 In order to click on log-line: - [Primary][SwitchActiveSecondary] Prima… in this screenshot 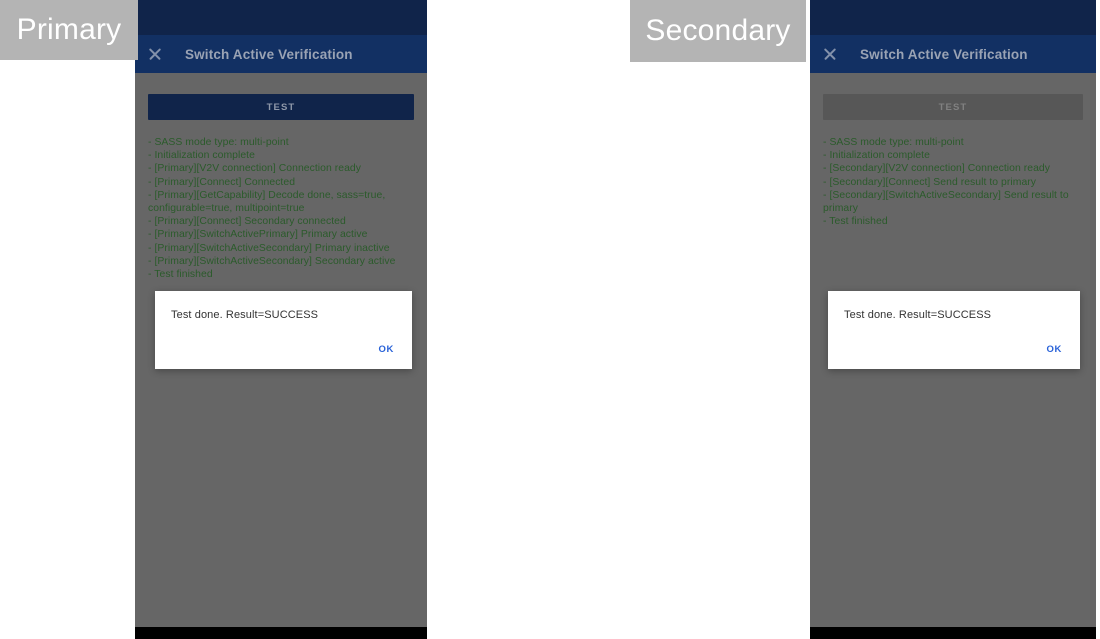, I will do `click(269, 248)`.